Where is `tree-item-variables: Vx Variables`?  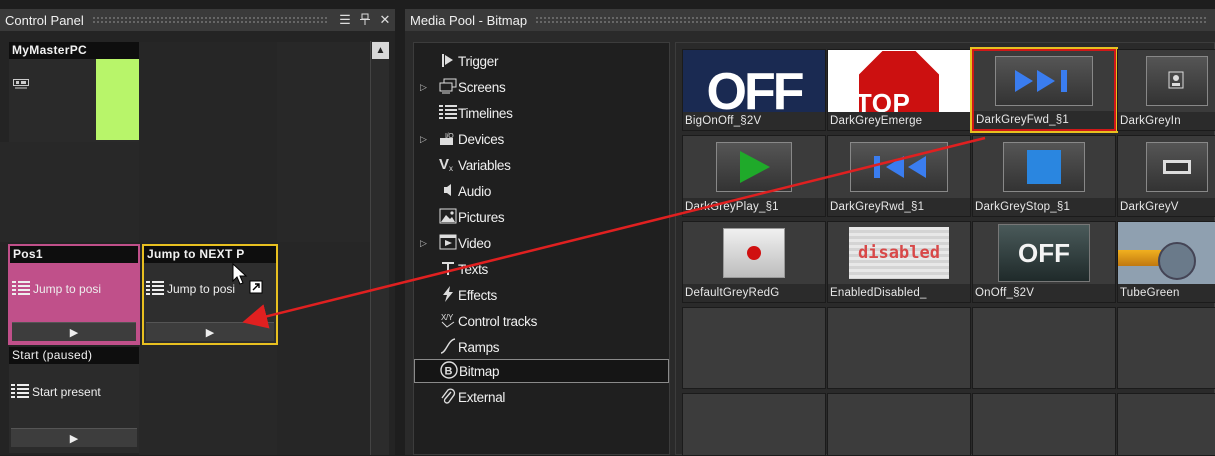 tree-item-variables: Vx Variables is located at coordinates (541, 165).